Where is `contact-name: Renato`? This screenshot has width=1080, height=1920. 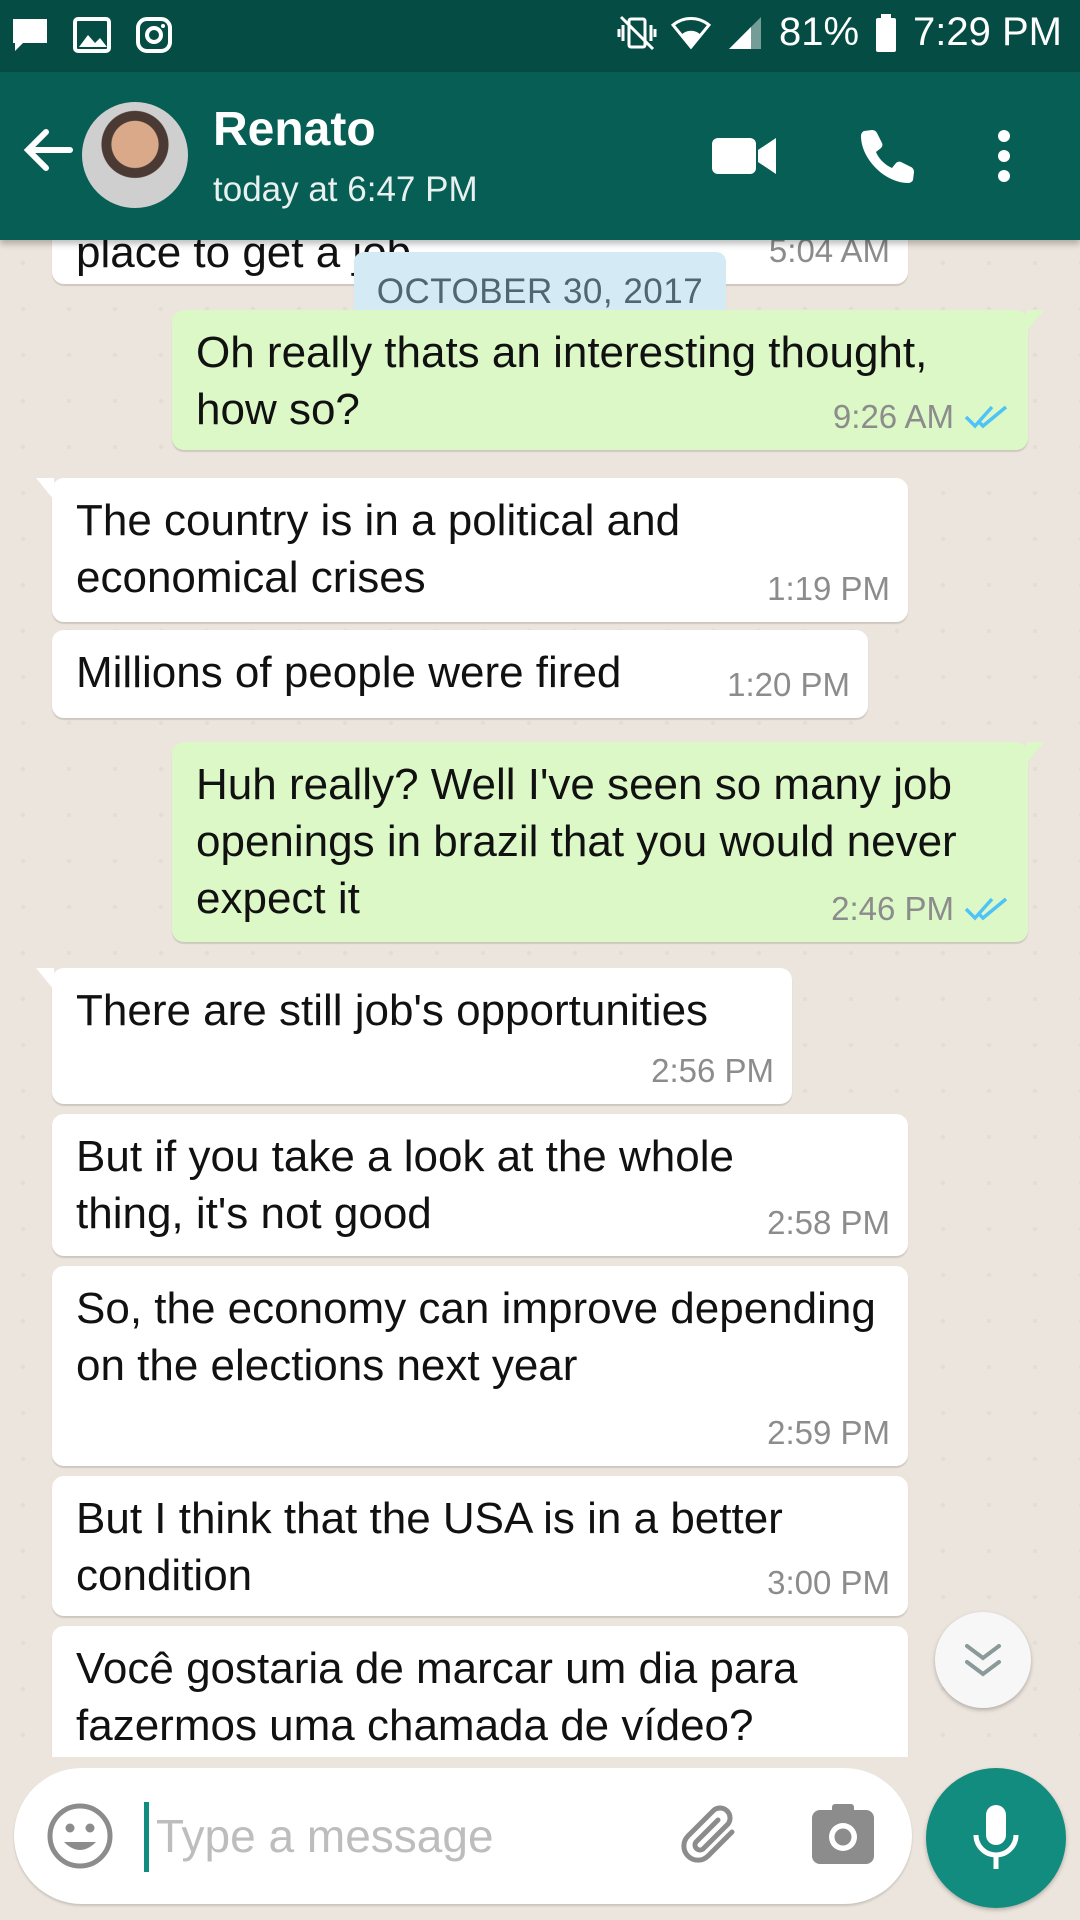
contact-name: Renato is located at coordinates (294, 129).